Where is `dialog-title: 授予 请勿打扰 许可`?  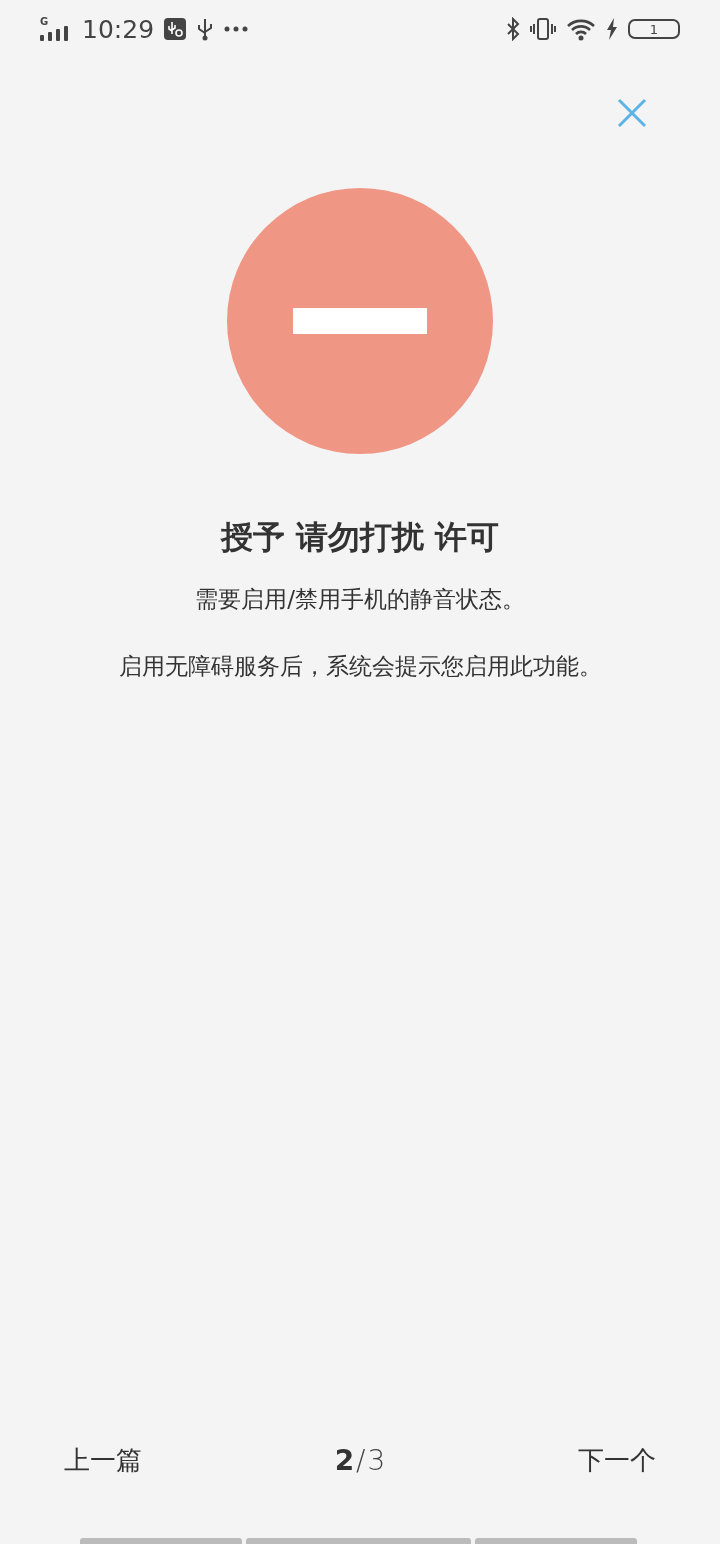
dialog-title: 授予 请勿打扰 许可 is located at coordinates (360, 537).